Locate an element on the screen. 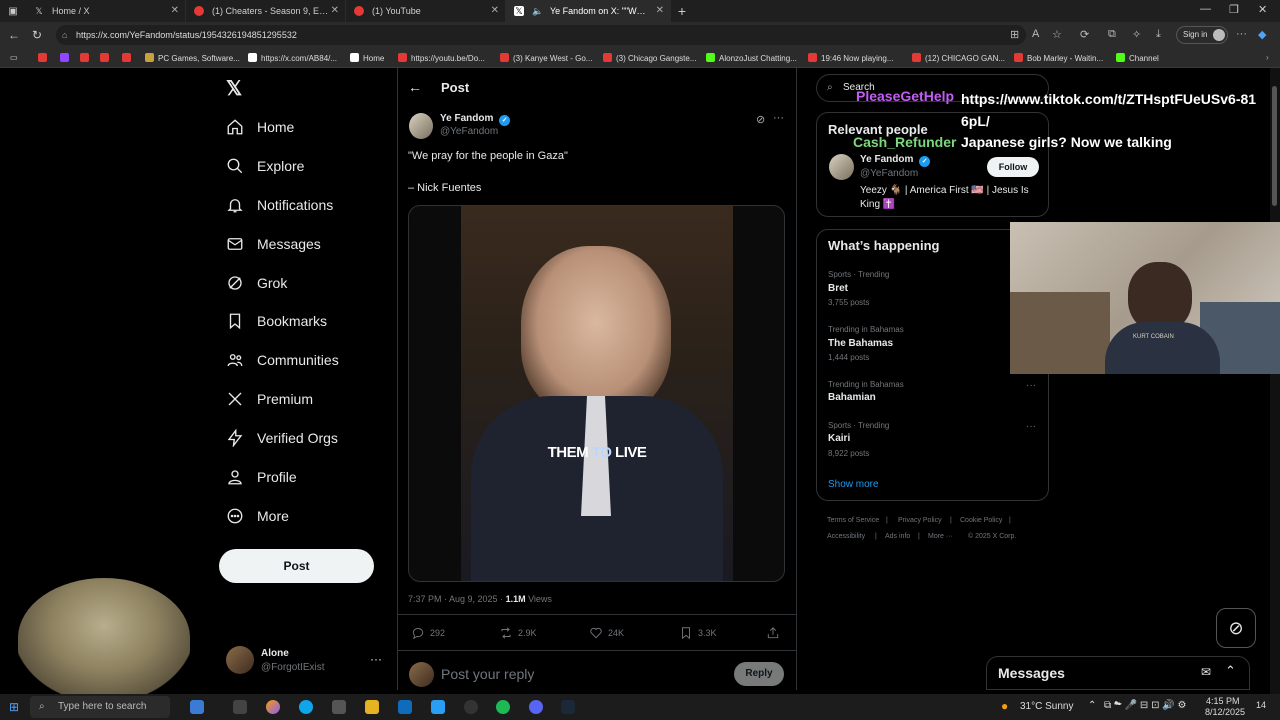  copilot-icon is located at coordinates (273, 707).